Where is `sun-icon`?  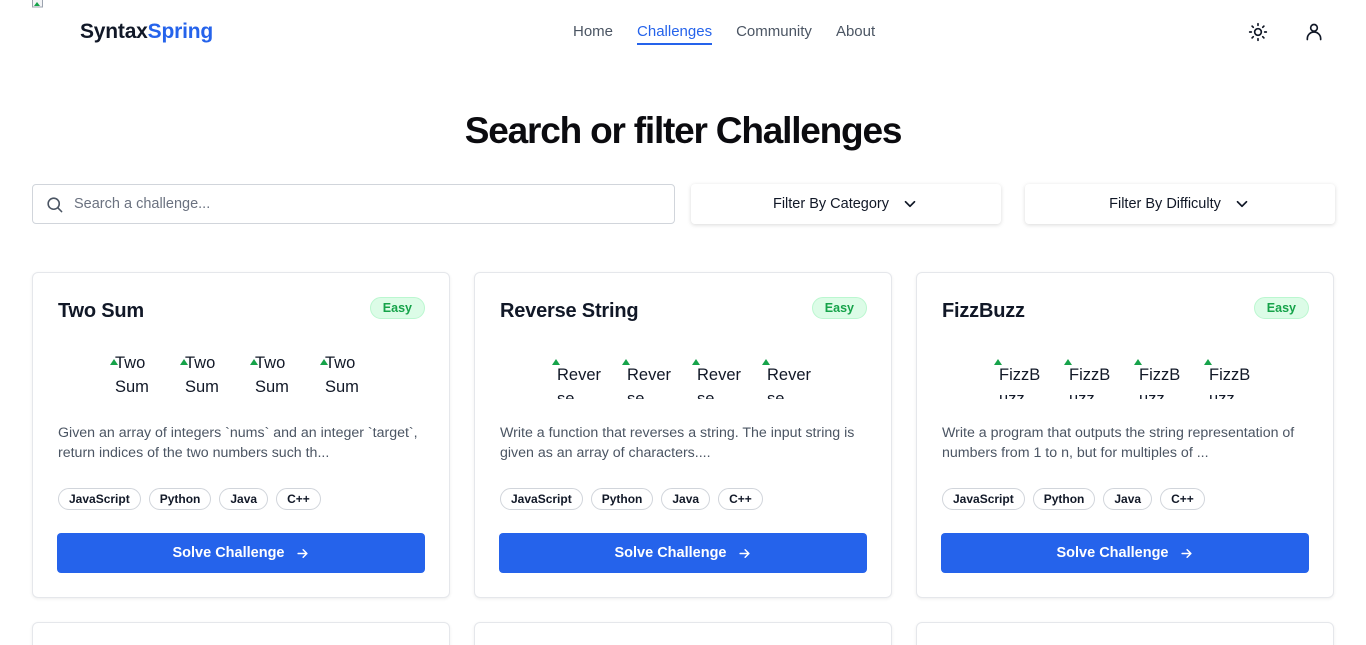 sun-icon is located at coordinates (1258, 32).